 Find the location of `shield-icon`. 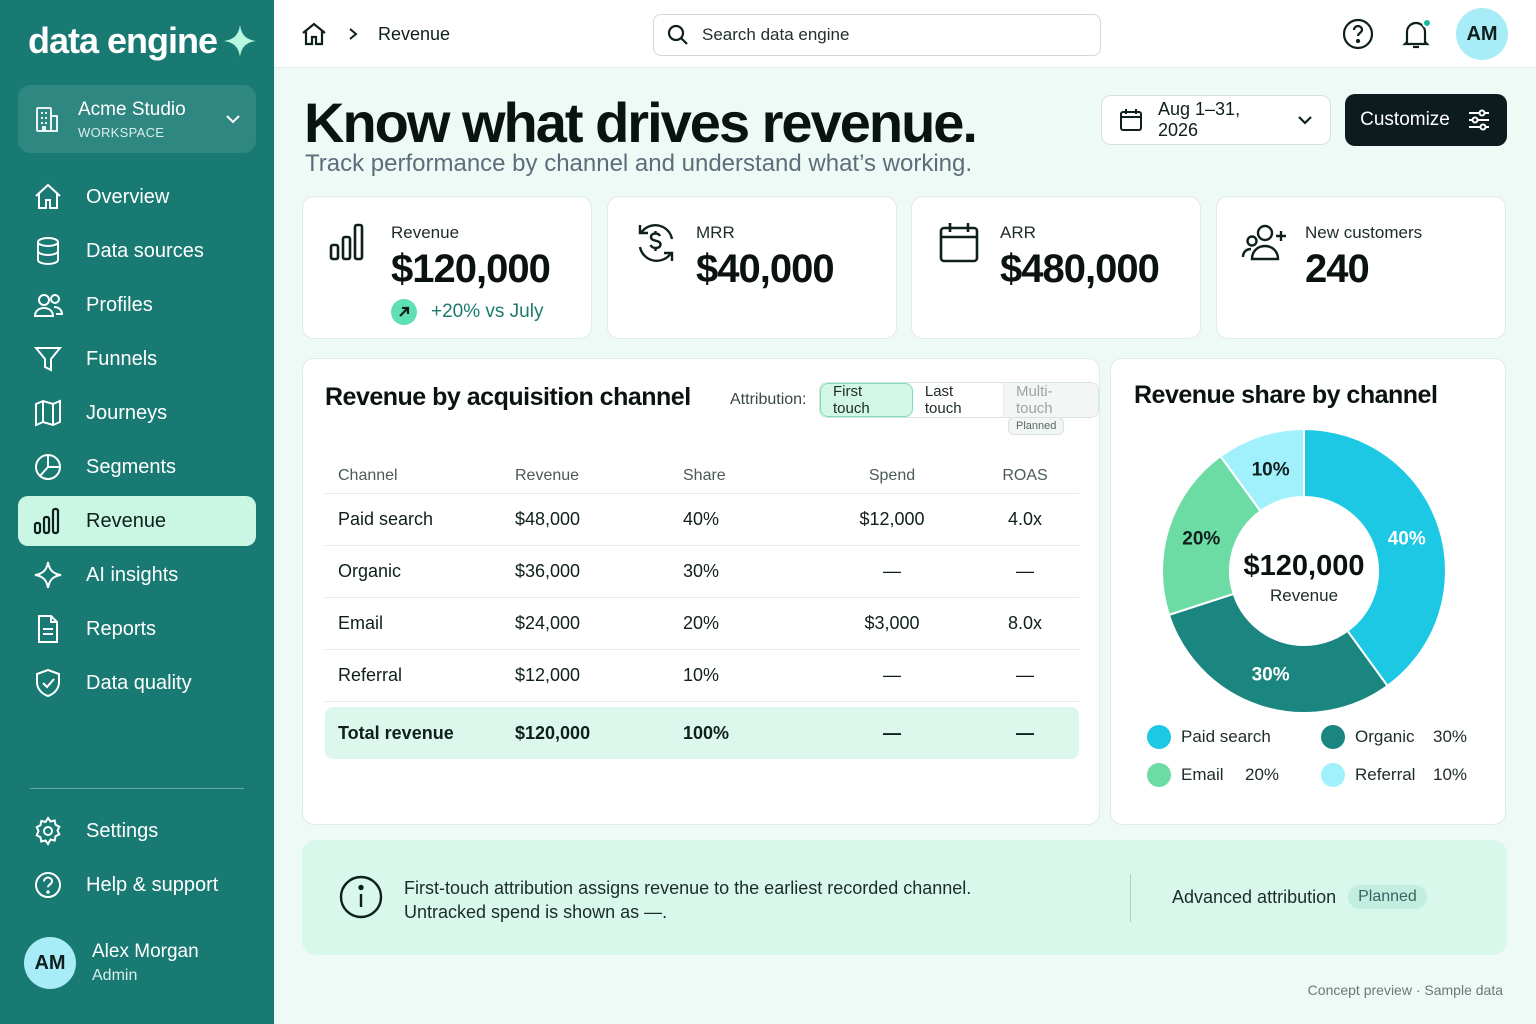

shield-icon is located at coordinates (48, 683).